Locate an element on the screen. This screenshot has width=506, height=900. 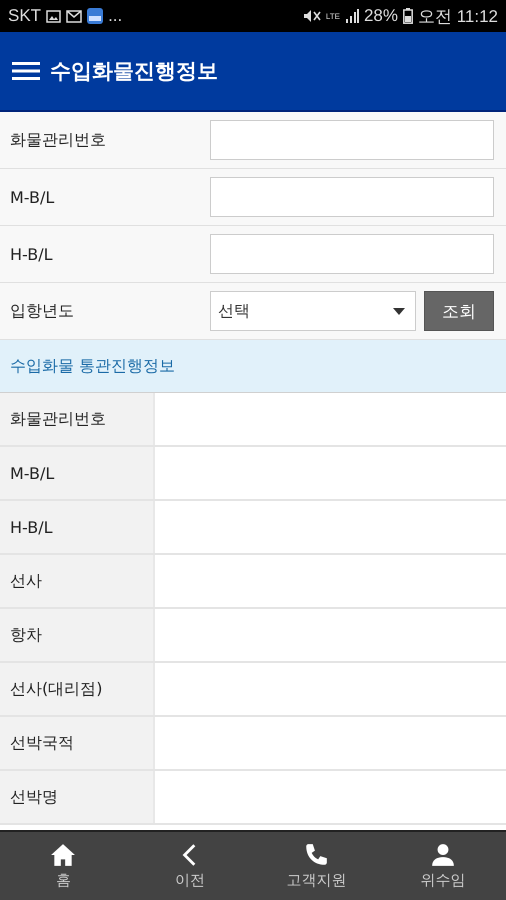
mute-icon is located at coordinates (311, 16).